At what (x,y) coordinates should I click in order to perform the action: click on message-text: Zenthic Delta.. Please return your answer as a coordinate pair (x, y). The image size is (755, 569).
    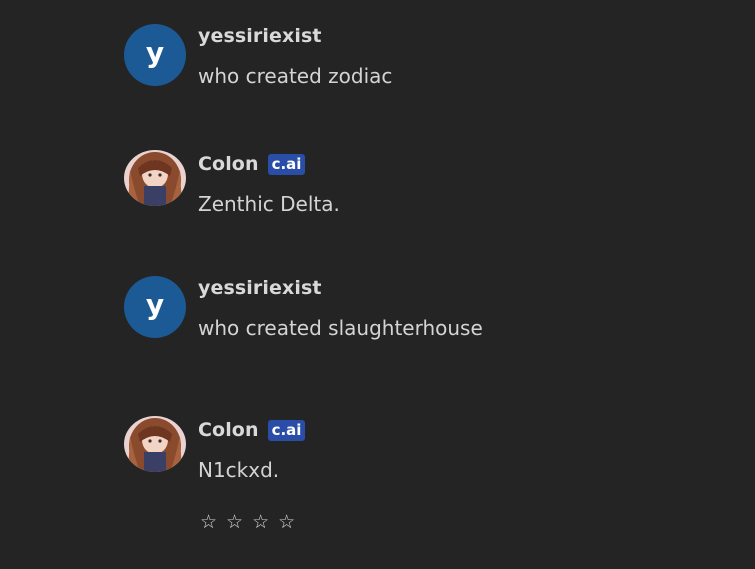
    Looking at the image, I should click on (269, 204).